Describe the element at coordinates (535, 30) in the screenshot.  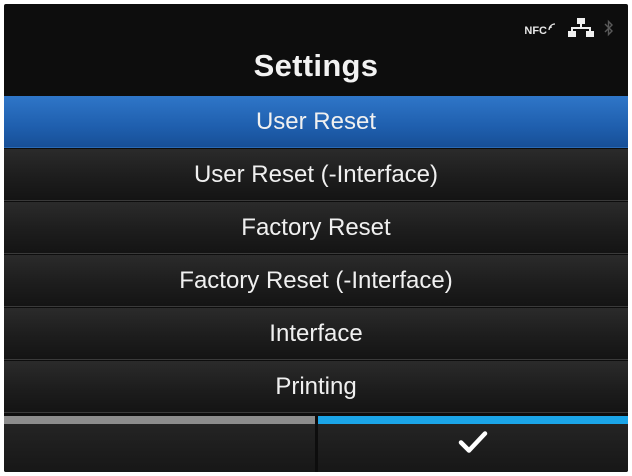
I see `nfc-label: NFC` at that location.